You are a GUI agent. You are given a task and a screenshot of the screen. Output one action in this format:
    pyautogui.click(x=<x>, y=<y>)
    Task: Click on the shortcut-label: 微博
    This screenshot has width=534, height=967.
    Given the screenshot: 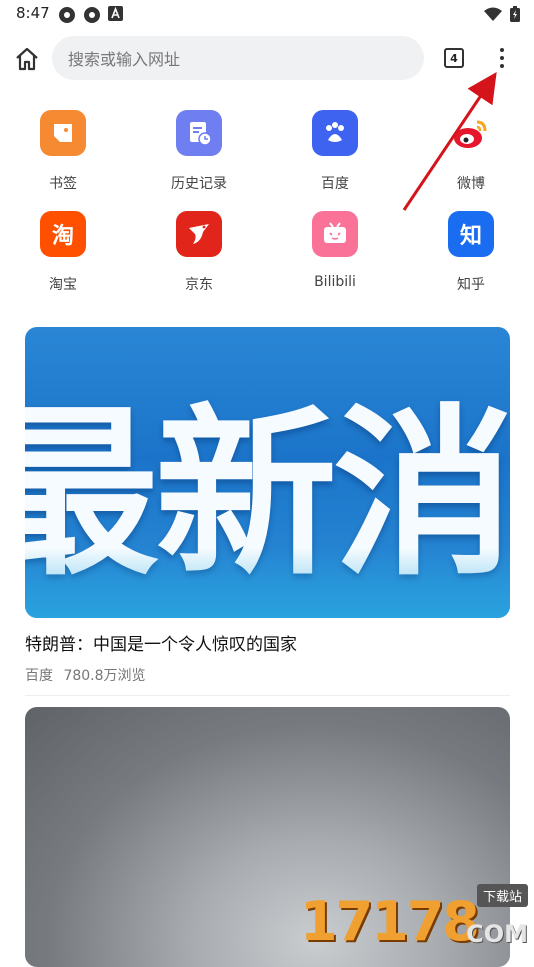 What is the action you would take?
    pyautogui.click(x=471, y=184)
    